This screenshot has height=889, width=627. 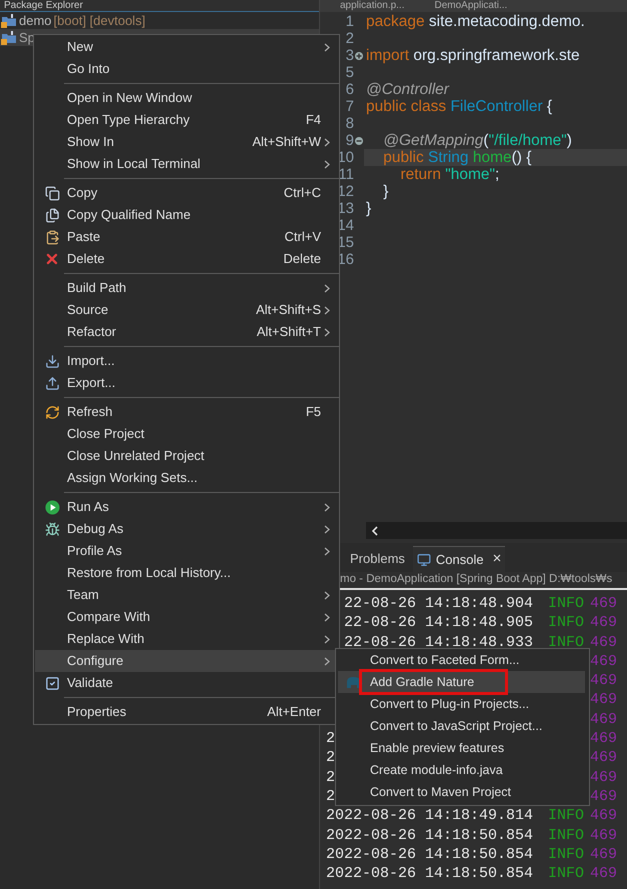 What do you see at coordinates (313, 120) in the screenshot?
I see `shortcut-label: F4` at bounding box center [313, 120].